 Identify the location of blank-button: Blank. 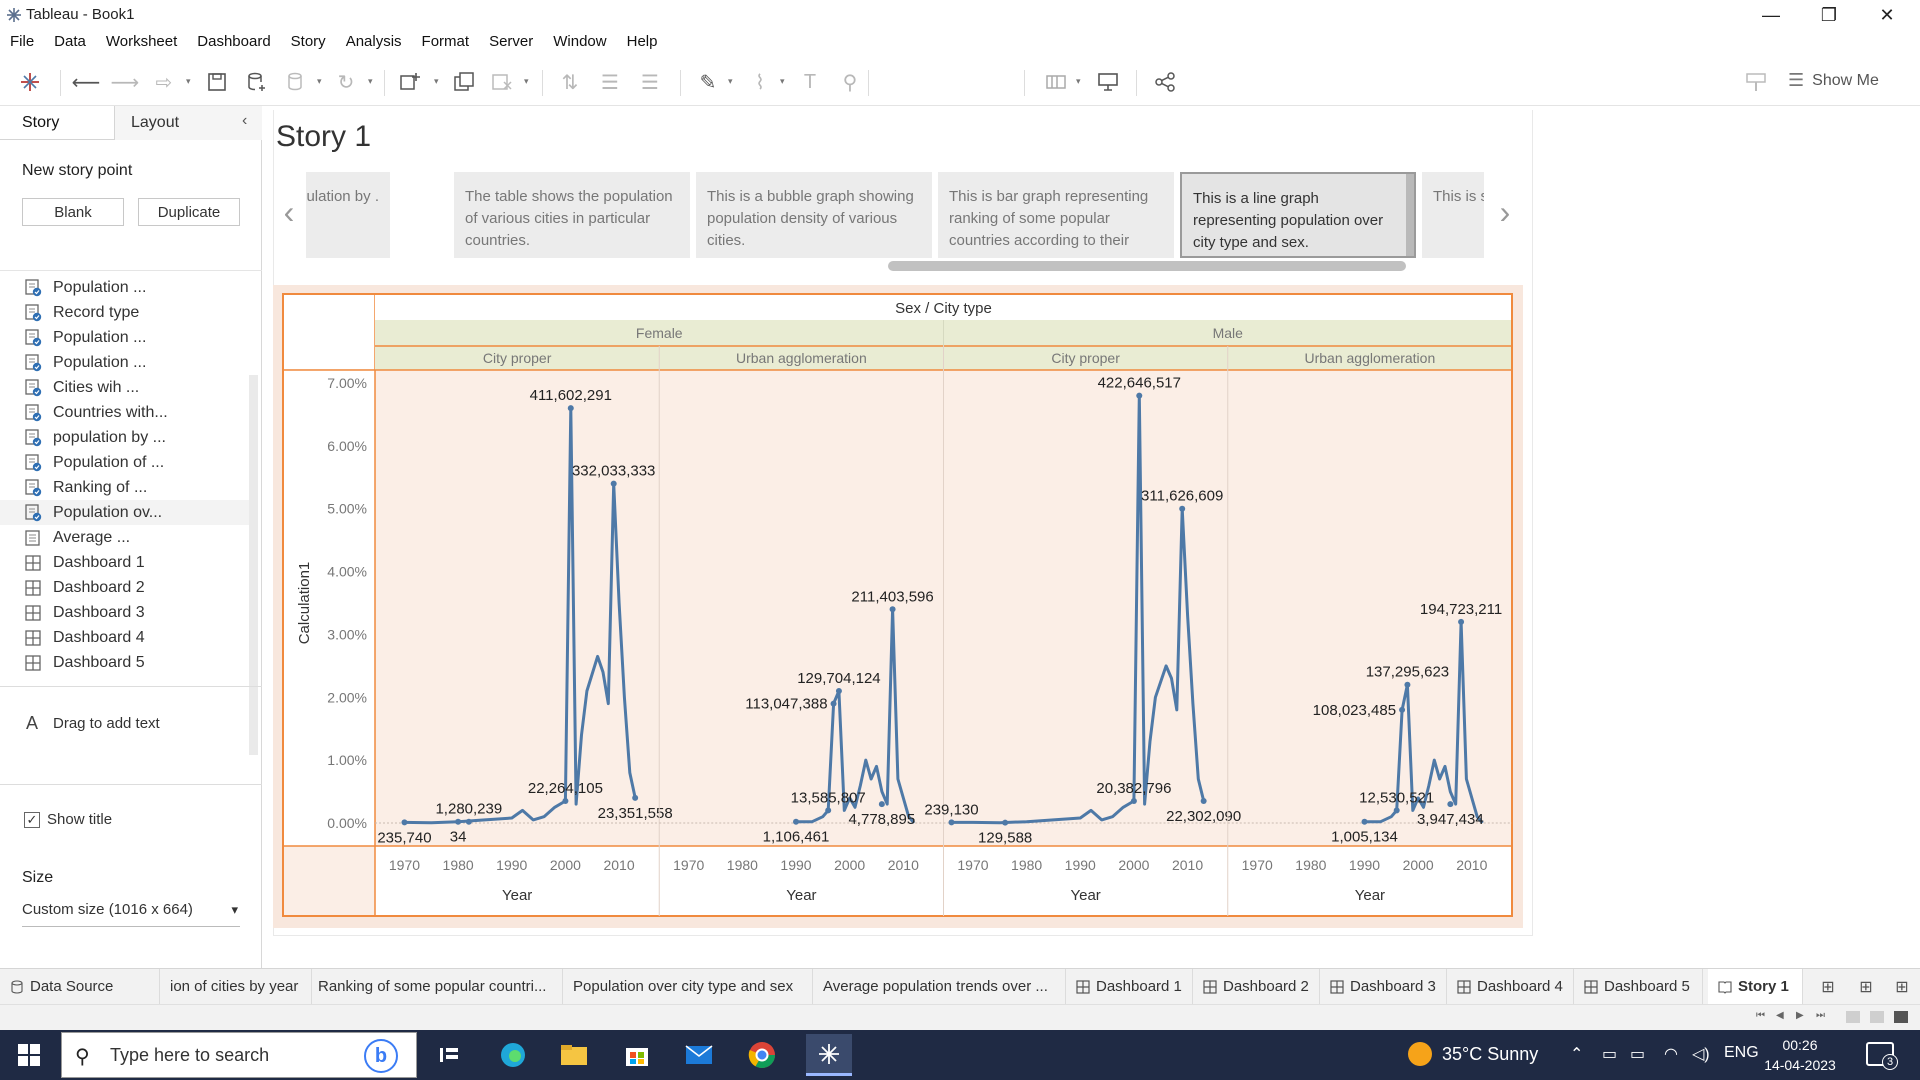
(73, 212).